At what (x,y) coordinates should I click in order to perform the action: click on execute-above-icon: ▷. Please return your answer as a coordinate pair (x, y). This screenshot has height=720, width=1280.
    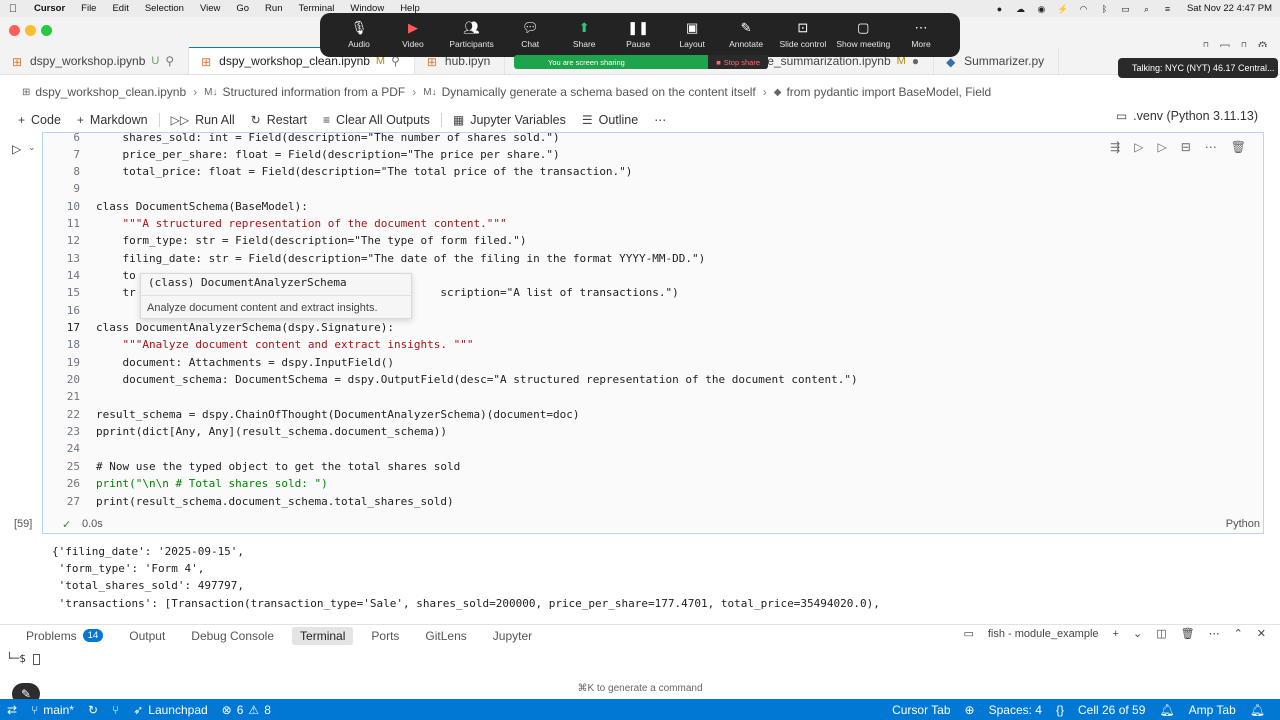
    Looking at the image, I should click on (1138, 147).